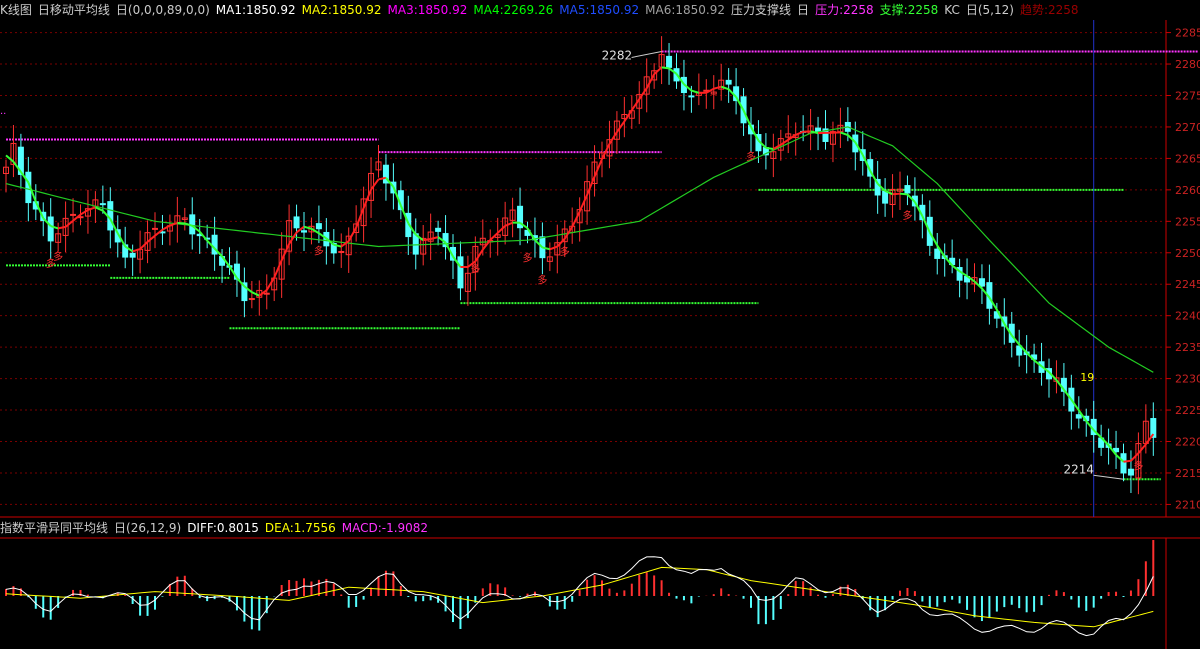  I want to click on offscreen-marker: ··, so click(3, 114).